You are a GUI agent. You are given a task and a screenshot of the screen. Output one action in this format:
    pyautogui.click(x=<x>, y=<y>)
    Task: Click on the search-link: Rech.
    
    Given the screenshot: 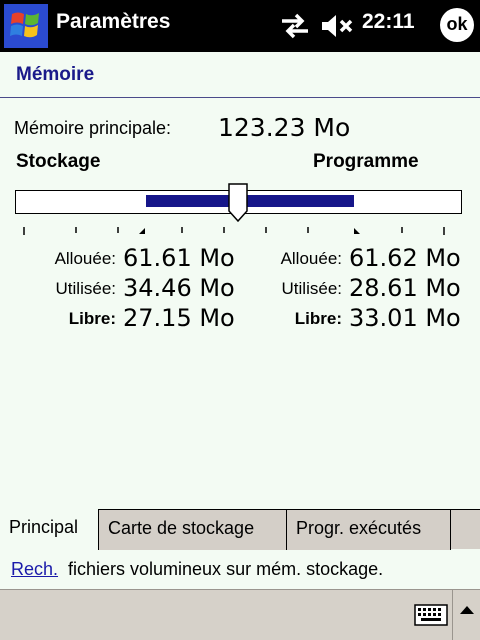 What is the action you would take?
    pyautogui.click(x=34, y=569)
    